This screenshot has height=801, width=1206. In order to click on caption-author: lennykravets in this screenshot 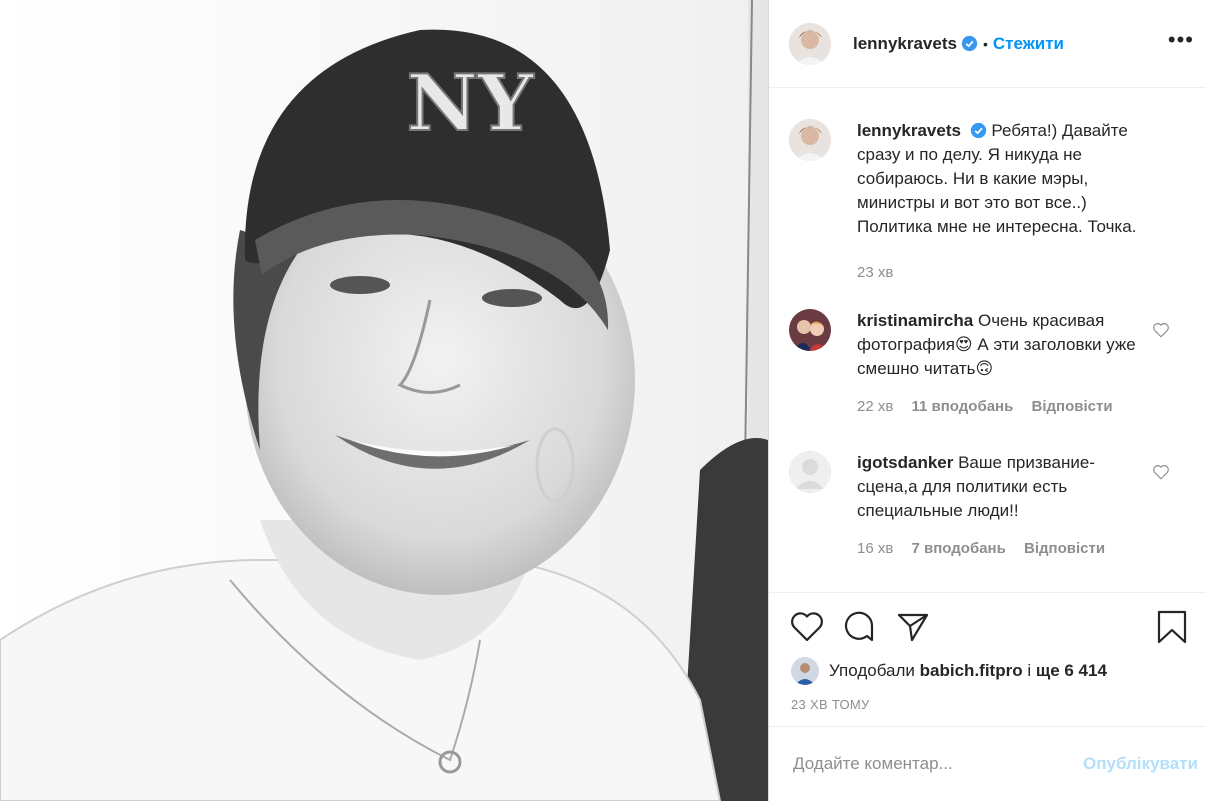, I will do `click(909, 130)`.